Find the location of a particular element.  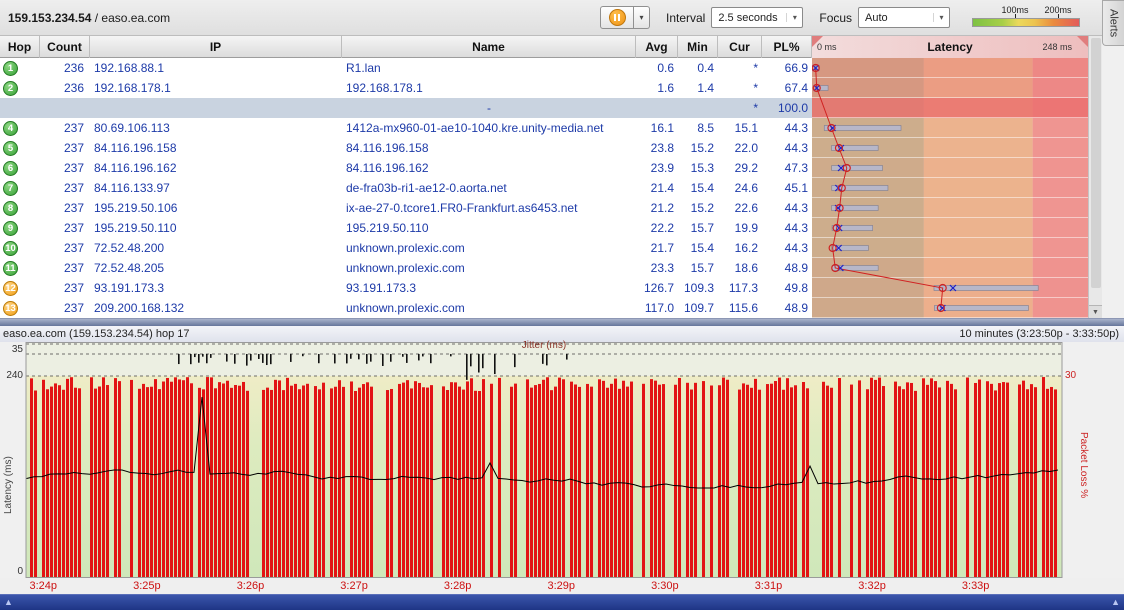

latency-header-label: Latency is located at coordinates (950, 47).